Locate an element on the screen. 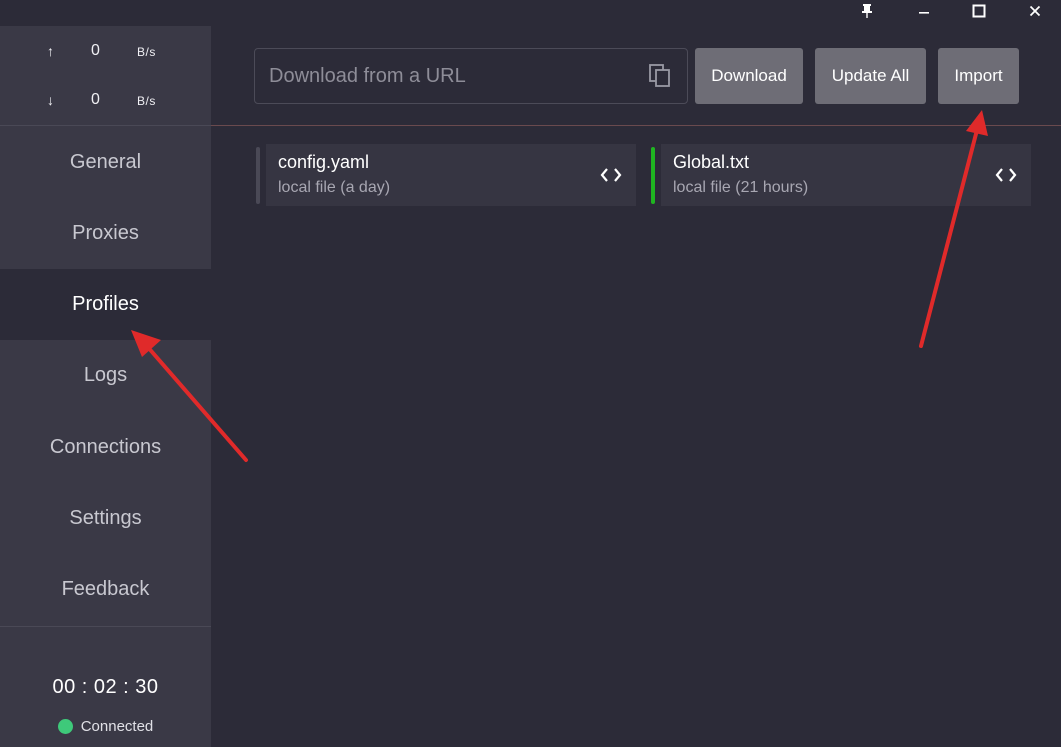  paste-icon is located at coordinates (660, 76).